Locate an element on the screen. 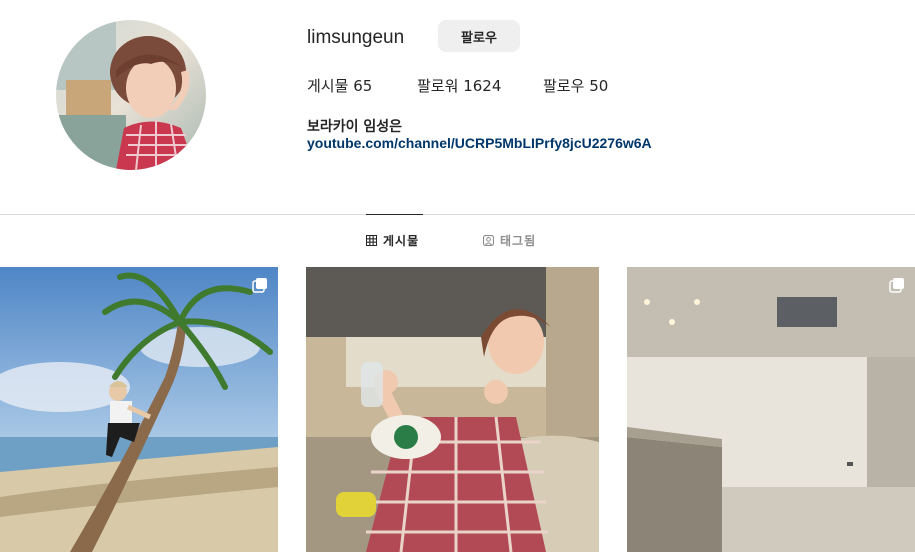  following-stat: 팔로우 50 is located at coordinates (575, 85).